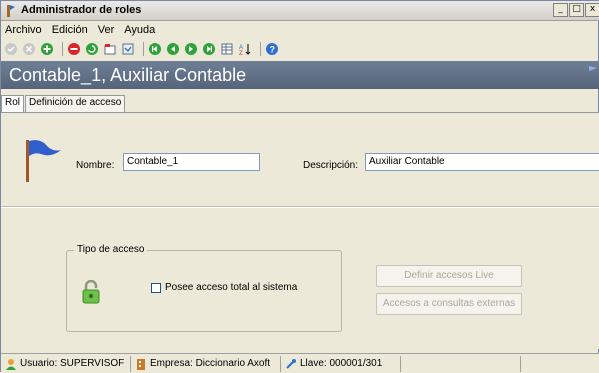 The width and height of the screenshot is (599, 373). What do you see at coordinates (139, 30) in the screenshot?
I see `menu-ayuda: Ayuda` at bounding box center [139, 30].